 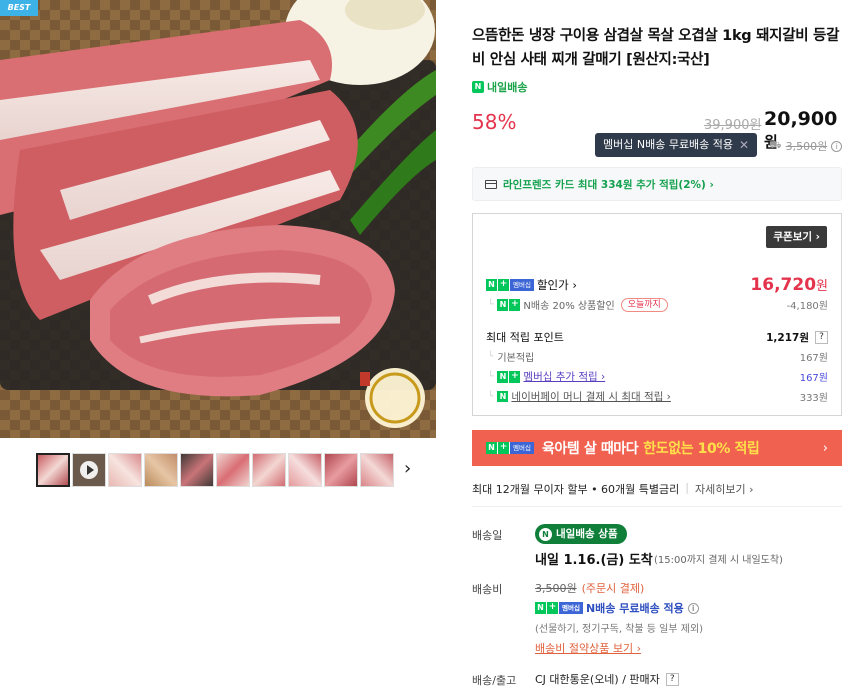 I want to click on arrival-date: 내일 1.16.(금) 도착, so click(x=594, y=560).